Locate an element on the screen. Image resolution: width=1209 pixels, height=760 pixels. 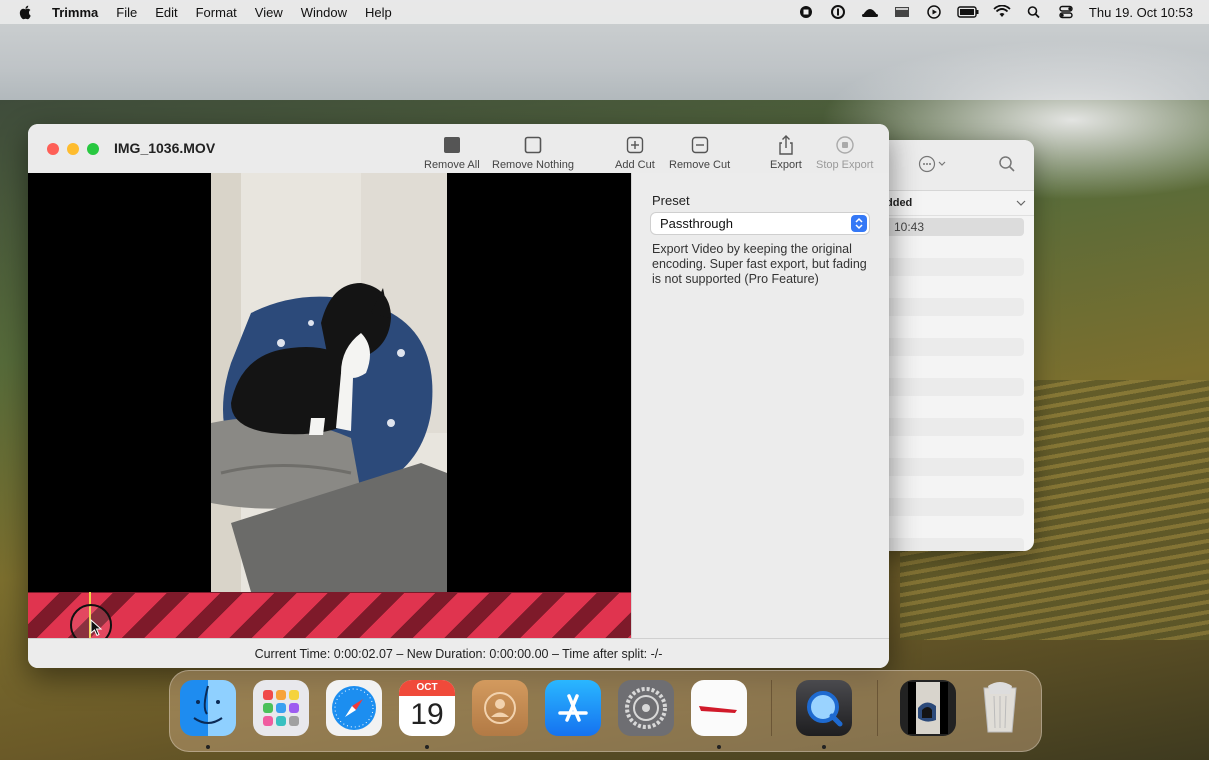
add-cut-label: Add Cut is located at coordinates (635, 165).